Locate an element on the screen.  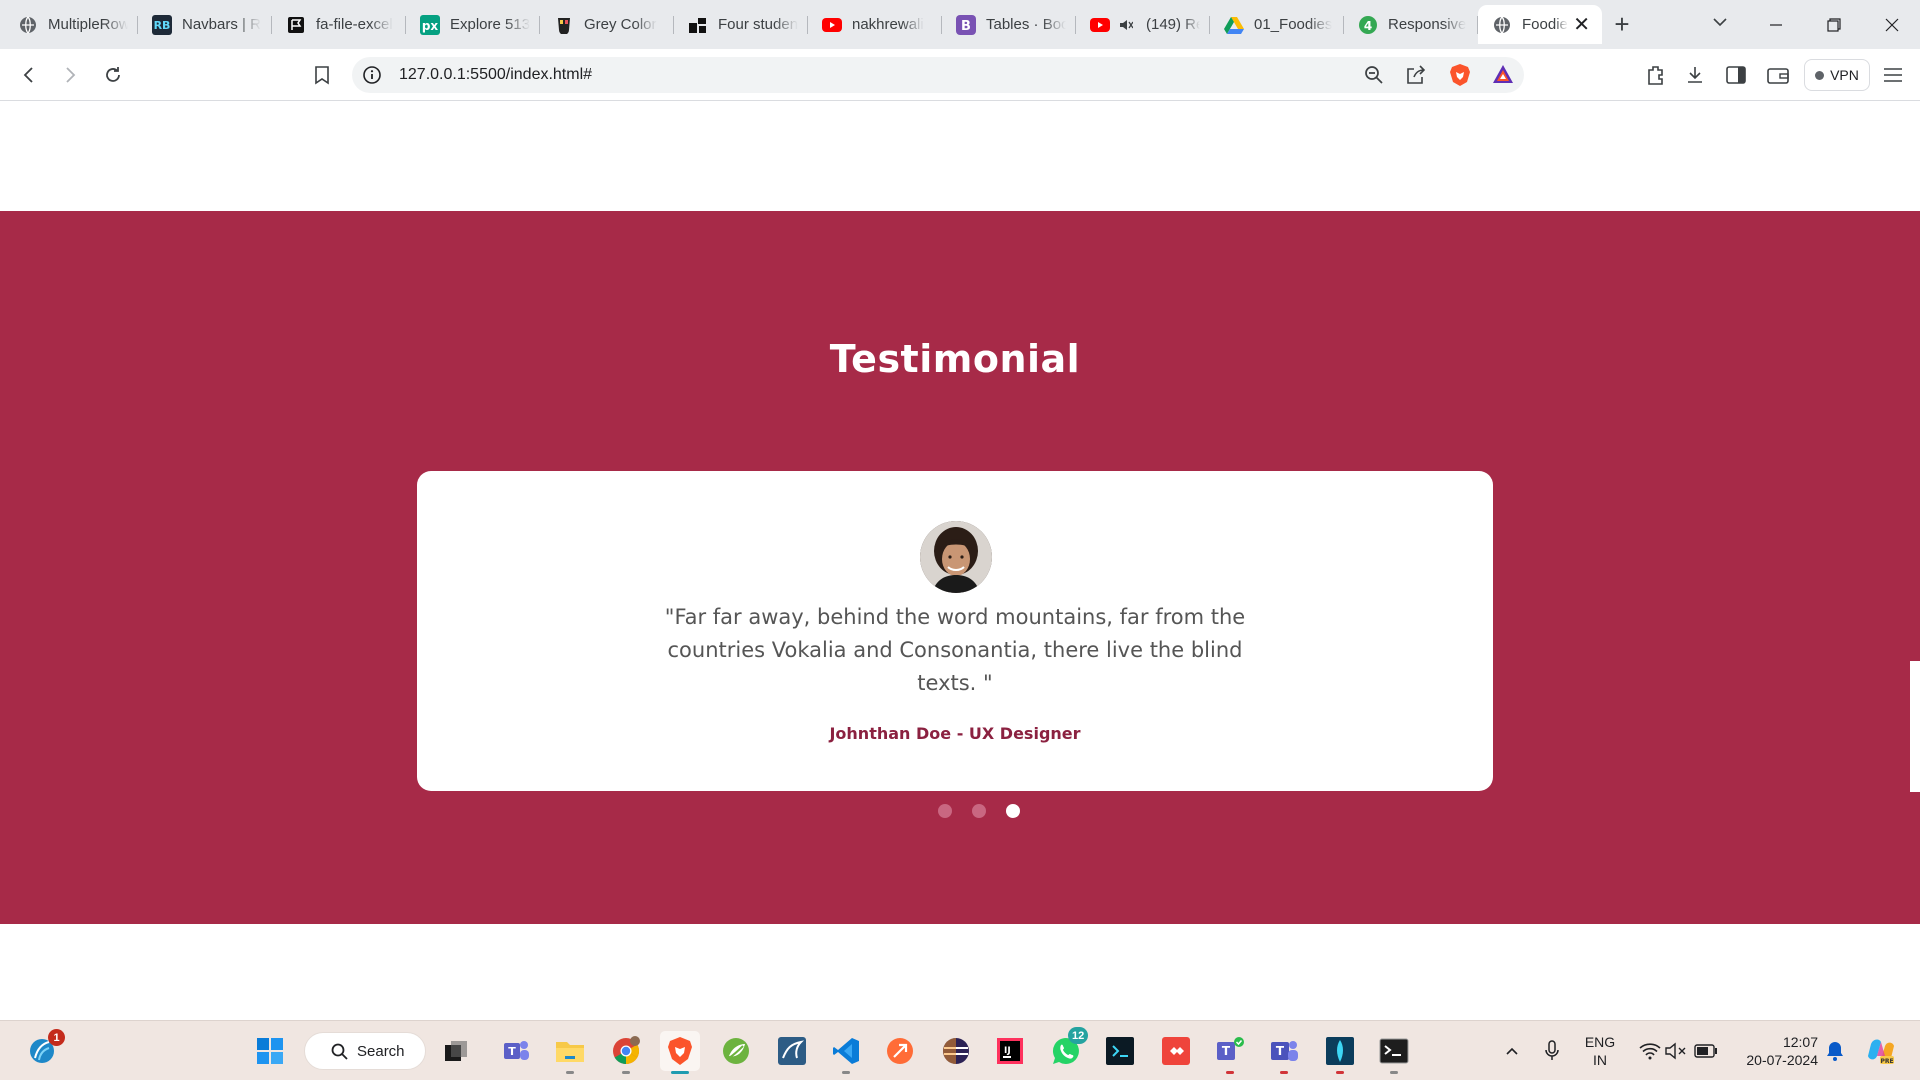
section-title: Testimonial is located at coordinates (955, 359).